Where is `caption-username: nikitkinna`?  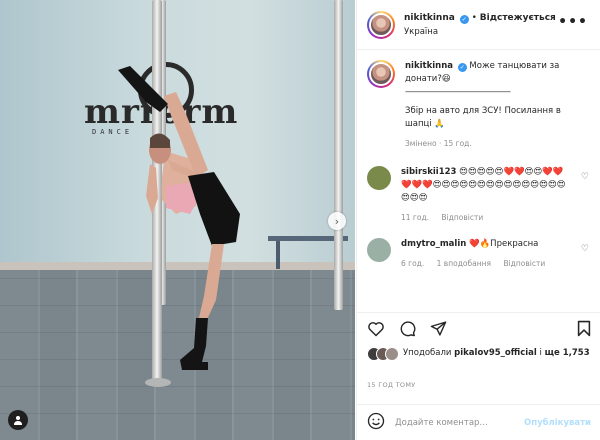
caption-username: nikitkinna is located at coordinates (429, 66).